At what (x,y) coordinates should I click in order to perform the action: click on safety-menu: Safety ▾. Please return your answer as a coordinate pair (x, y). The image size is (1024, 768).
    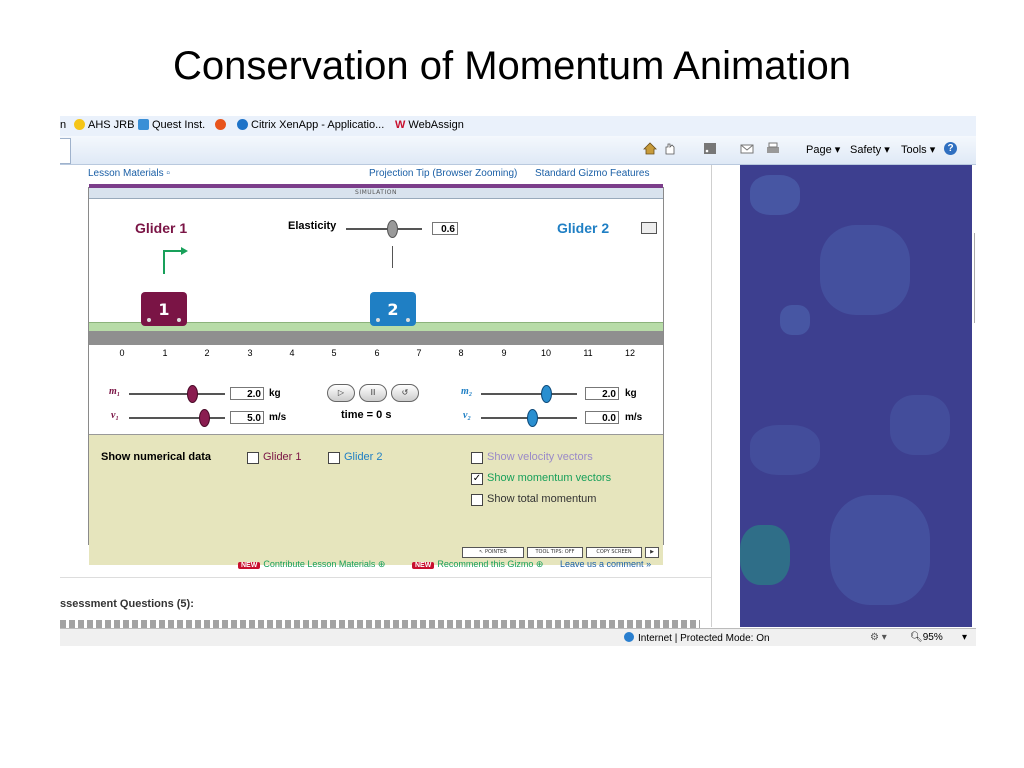
    Looking at the image, I should click on (870, 149).